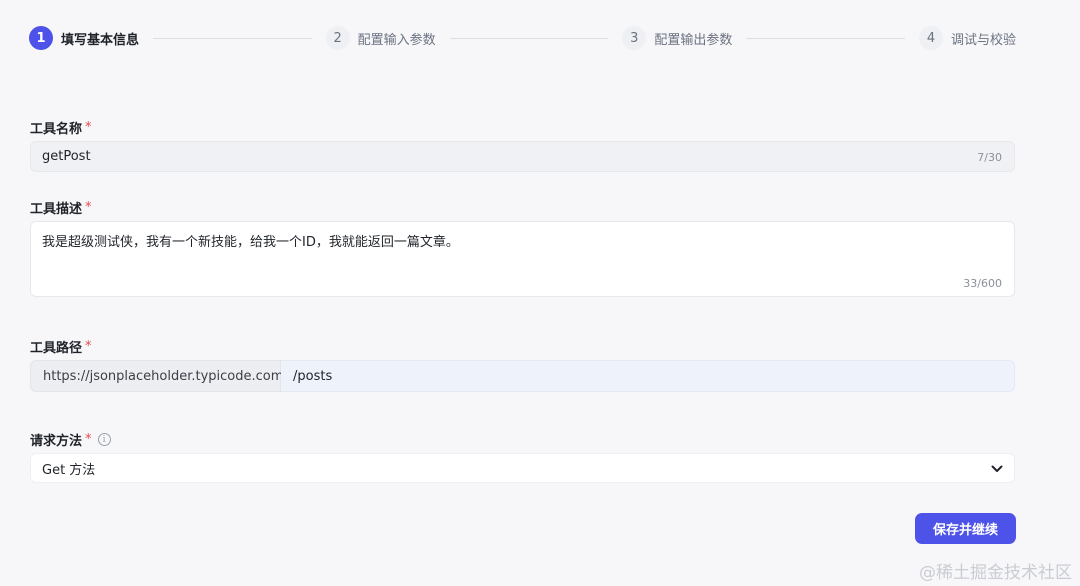 The height and width of the screenshot is (586, 1080). What do you see at coordinates (989, 157) in the screenshot?
I see `tool-name-counter: 7/30` at bounding box center [989, 157].